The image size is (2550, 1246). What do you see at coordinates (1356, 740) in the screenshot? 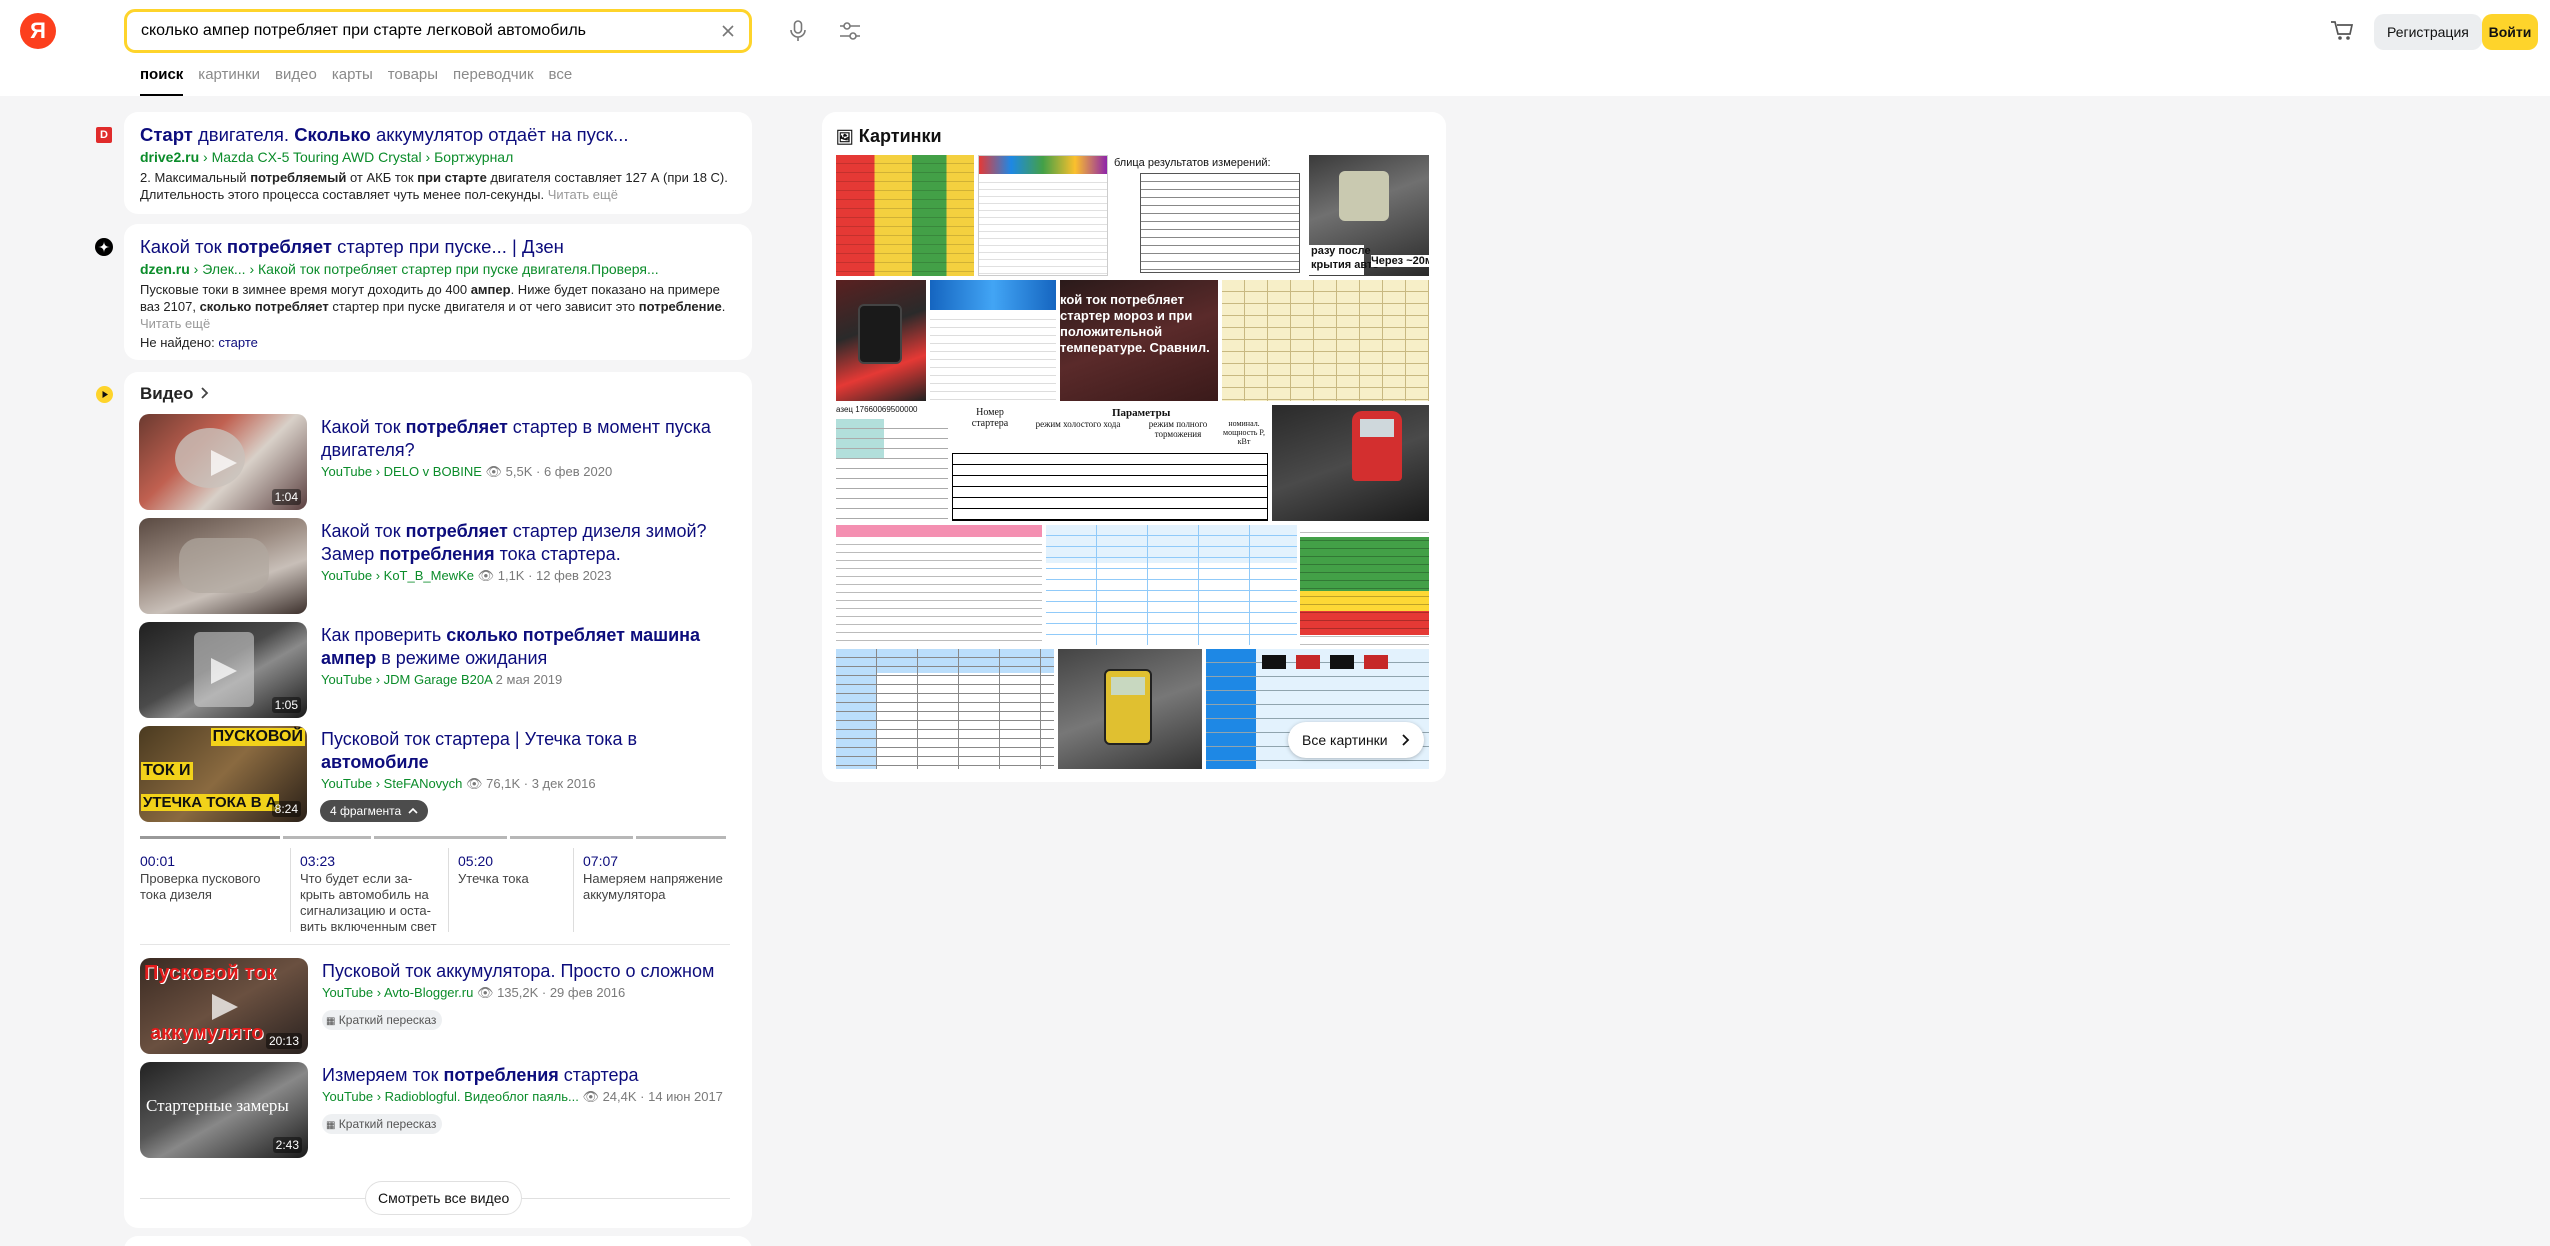
I see `all-images-button: Все картинки` at bounding box center [1356, 740].